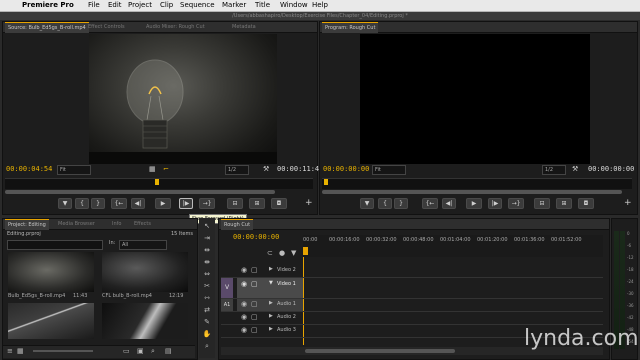 The width and height of the screenshot is (640, 360). Describe the element at coordinates (168, 351) in the screenshot. I see `trash-icon: ▤` at that location.